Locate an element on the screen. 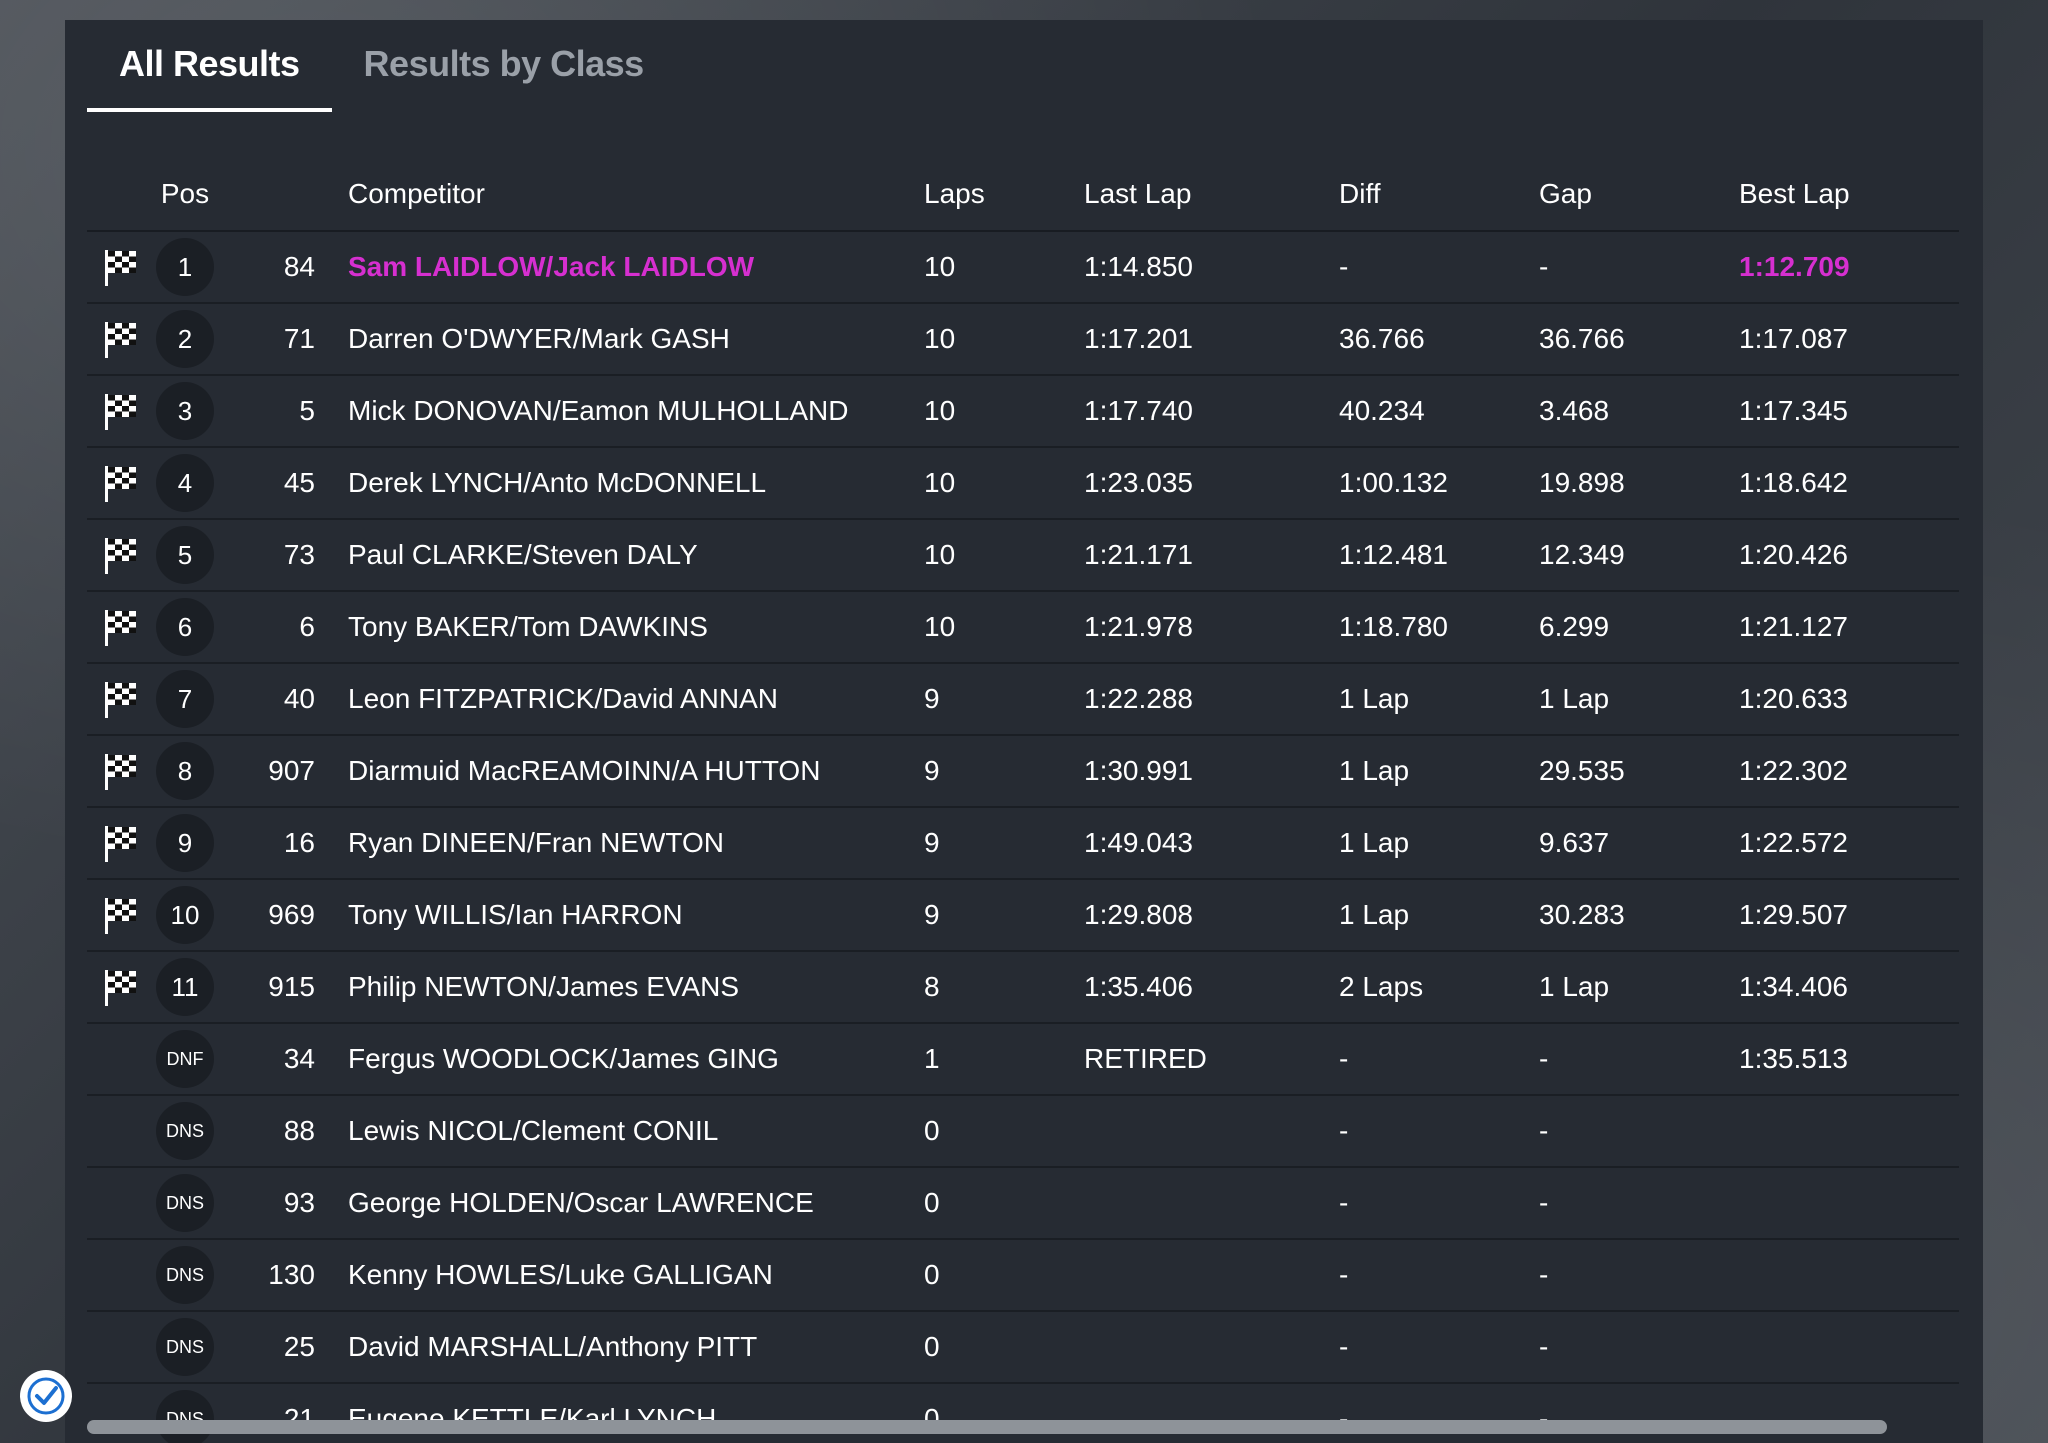  table-row: DNS 21 Eugene KETTLE/Karl LYNCH 0- - is located at coordinates (1023, 1413).